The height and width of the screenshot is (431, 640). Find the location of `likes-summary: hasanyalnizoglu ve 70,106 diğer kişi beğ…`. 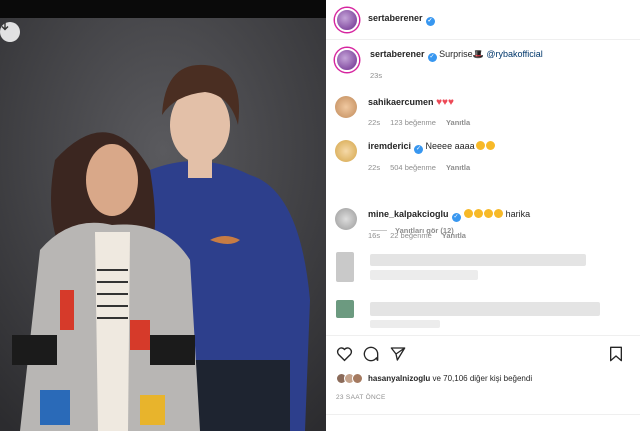

likes-summary: hasanyalnizoglu ve 70,106 diğer kişi beğ… is located at coordinates (434, 378).